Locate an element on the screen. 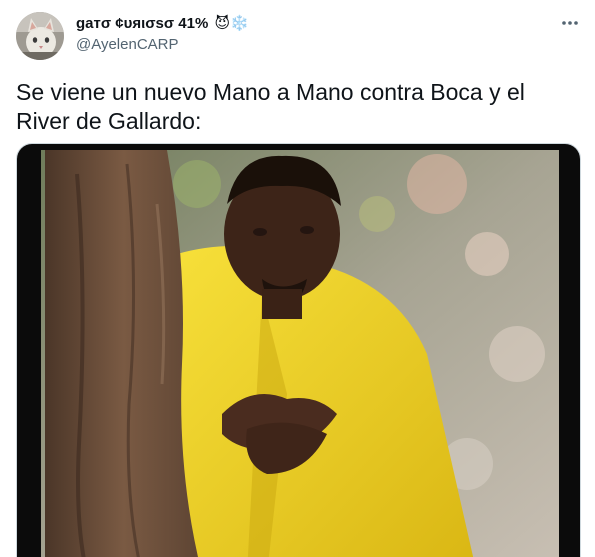 This screenshot has height=557, width=595. display-name-emojis: 😈❄️ is located at coordinates (231, 23).